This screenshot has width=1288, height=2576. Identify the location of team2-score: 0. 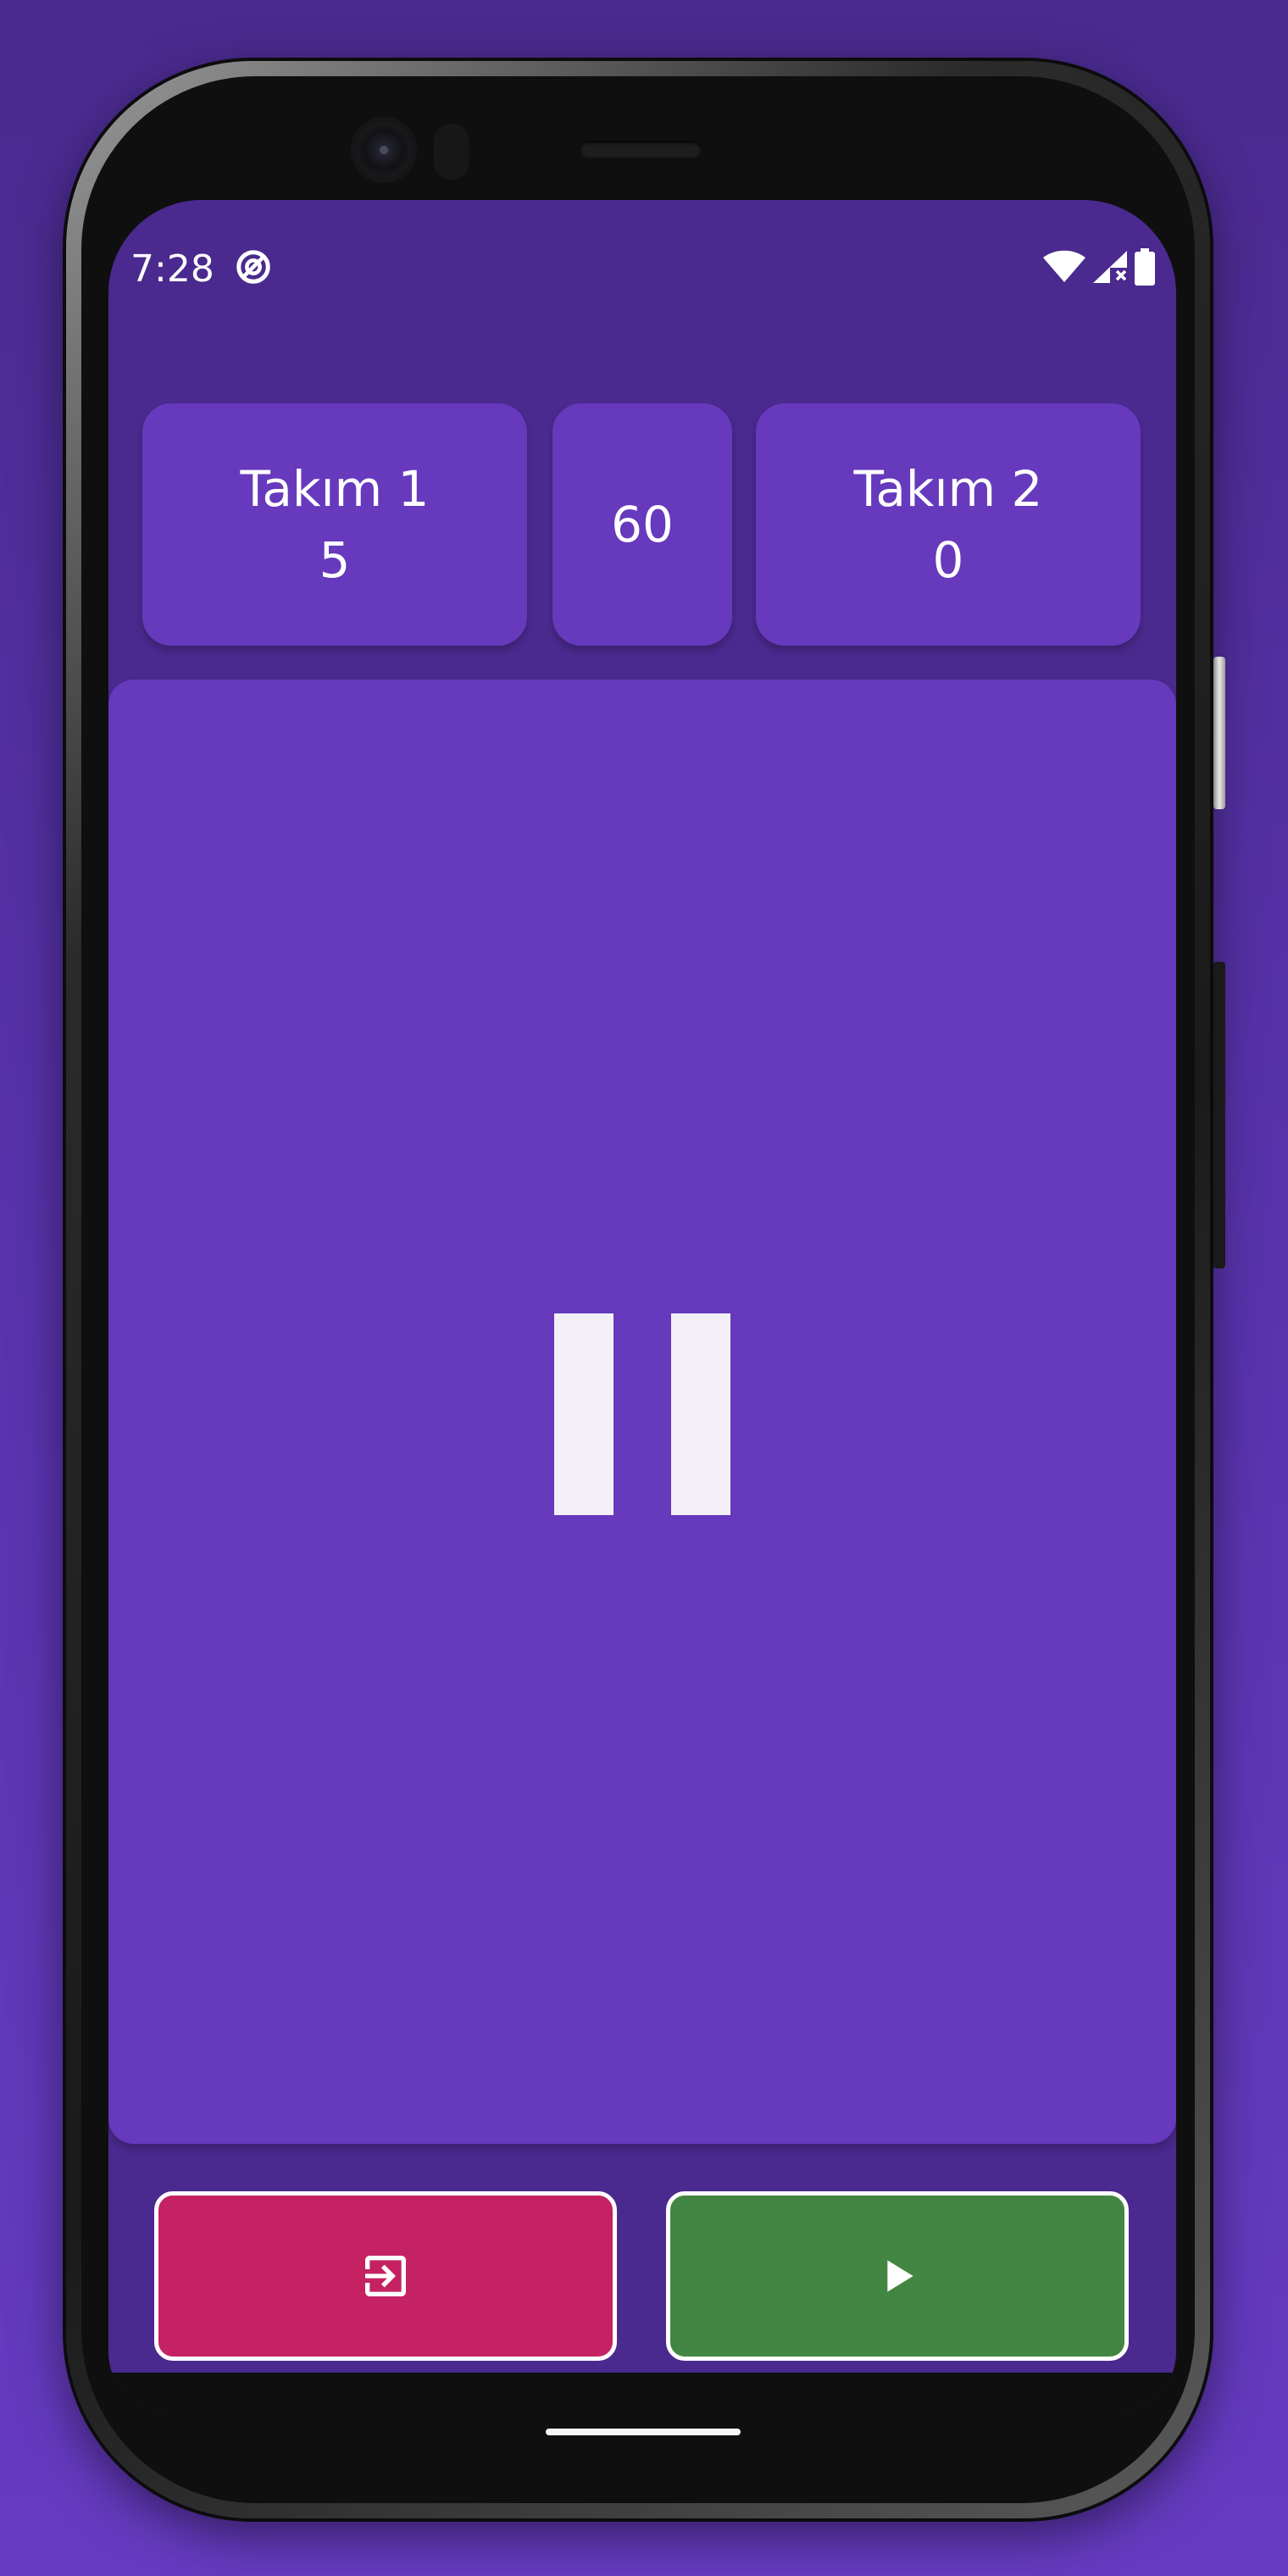
(948, 560).